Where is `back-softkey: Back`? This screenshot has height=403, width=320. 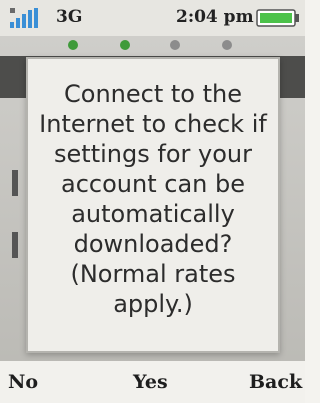 back-softkey: Back is located at coordinates (275, 382).